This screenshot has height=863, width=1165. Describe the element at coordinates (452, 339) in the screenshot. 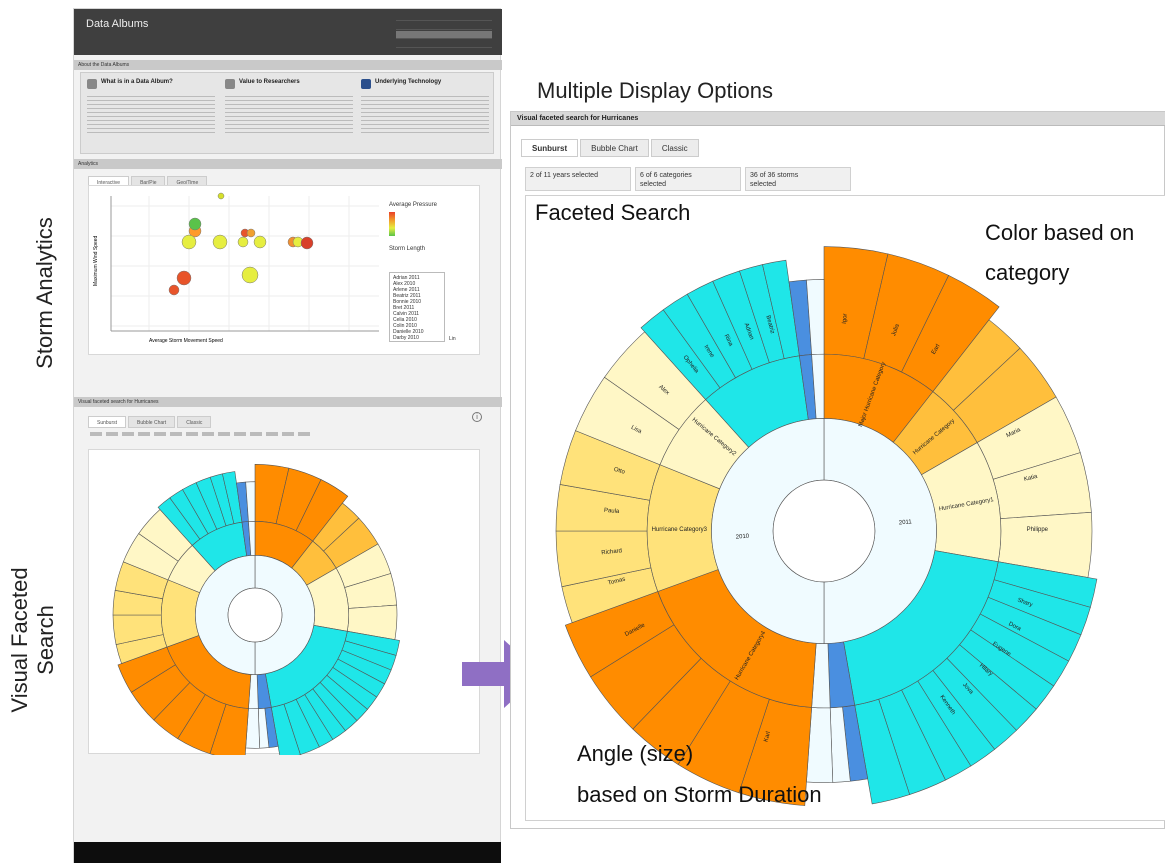

I see `scale-toggle: Lin` at that location.